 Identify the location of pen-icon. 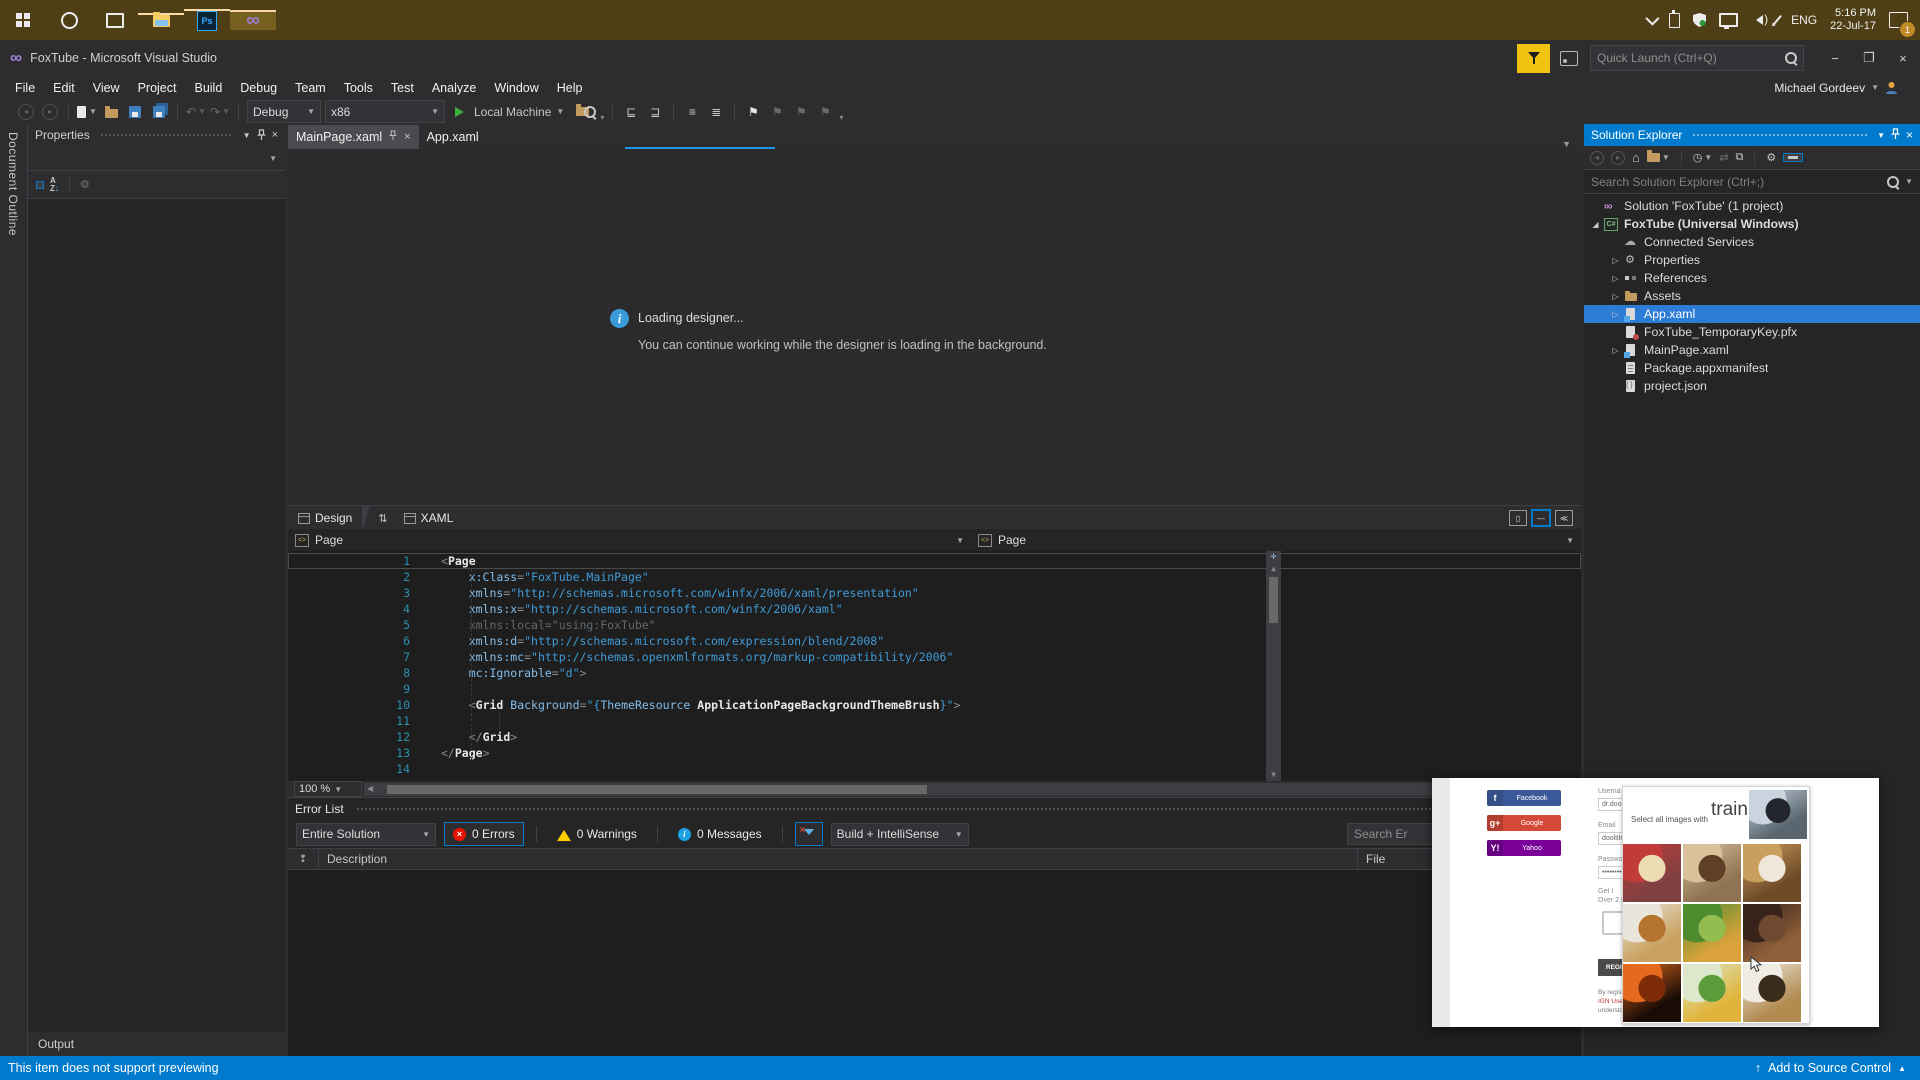
(1777, 20).